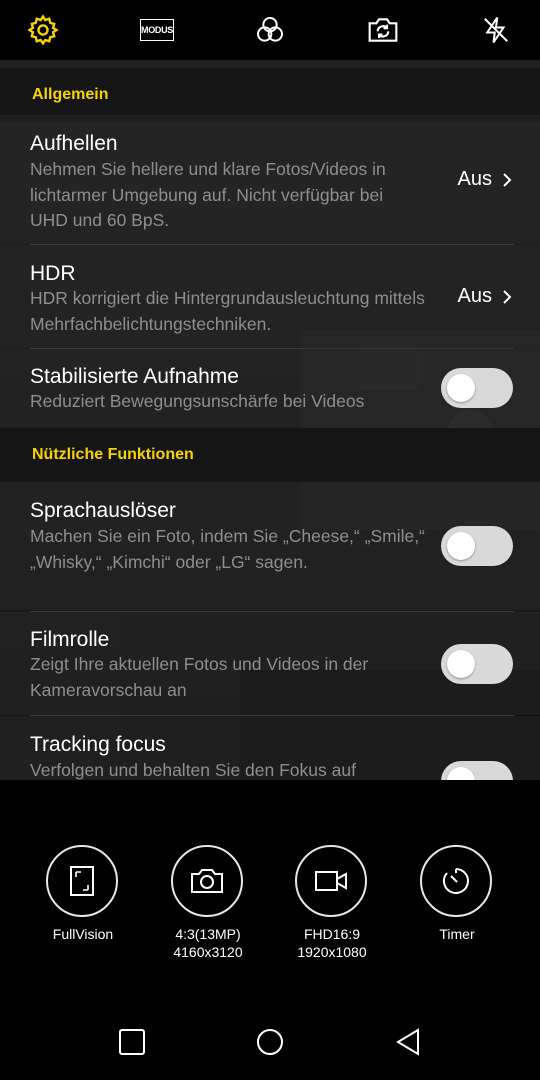  I want to click on setting-title: Sprachauslöser, so click(103, 510).